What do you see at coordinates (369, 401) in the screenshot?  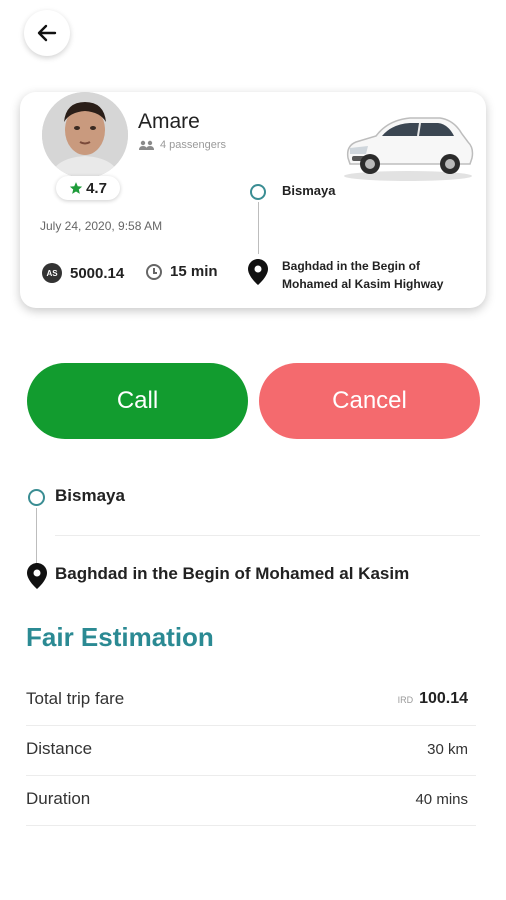 I see `cancel-button: Cancel` at bounding box center [369, 401].